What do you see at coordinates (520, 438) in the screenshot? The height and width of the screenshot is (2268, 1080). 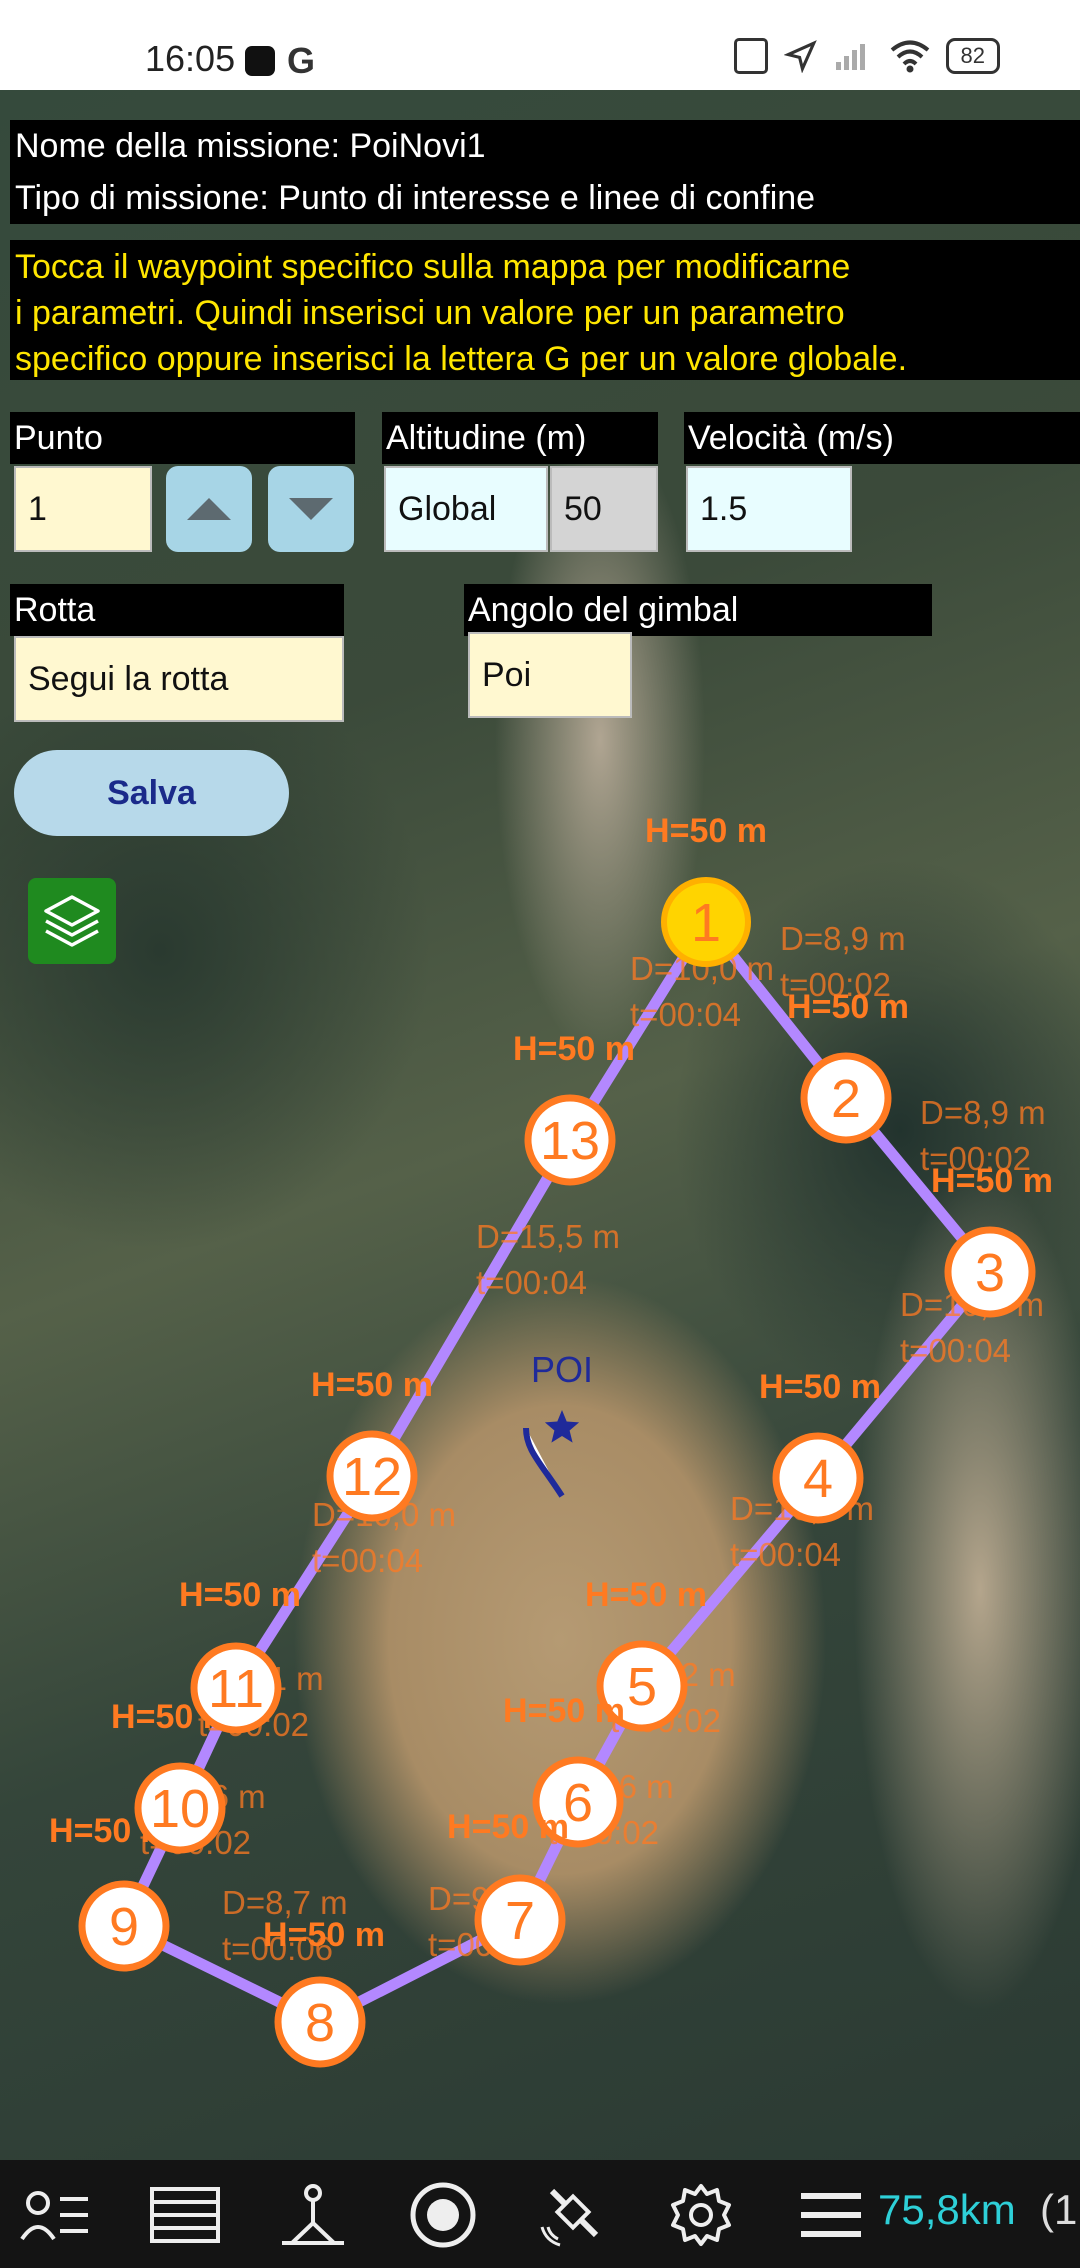 I see `altitude-label: Altitudine (m)` at bounding box center [520, 438].